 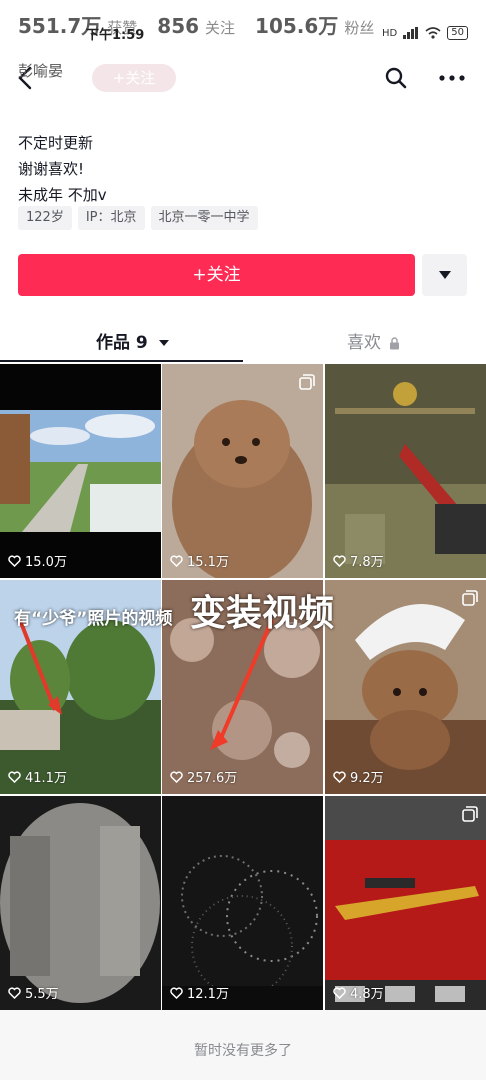 What do you see at coordinates (178, 26) in the screenshot?
I see `following-count: 856` at bounding box center [178, 26].